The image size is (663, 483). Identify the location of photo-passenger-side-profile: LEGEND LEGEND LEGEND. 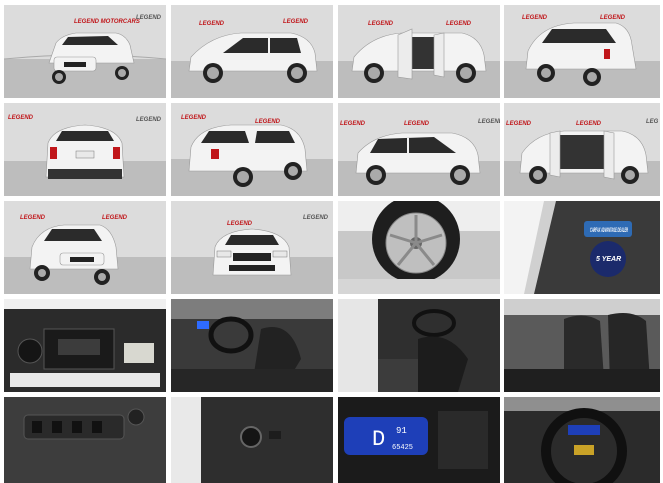
(419, 149).